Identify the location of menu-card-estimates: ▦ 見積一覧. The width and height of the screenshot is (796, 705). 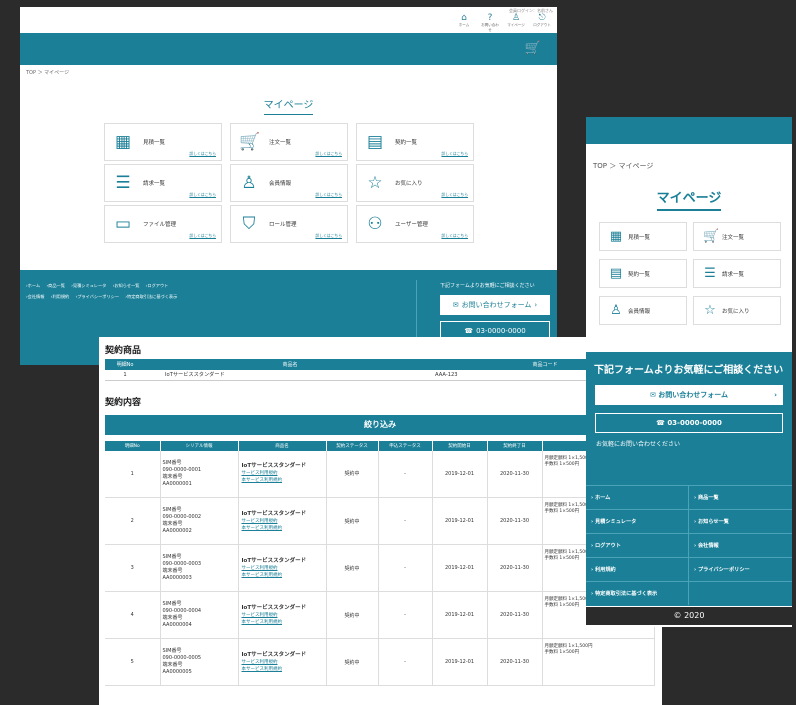
(643, 236).